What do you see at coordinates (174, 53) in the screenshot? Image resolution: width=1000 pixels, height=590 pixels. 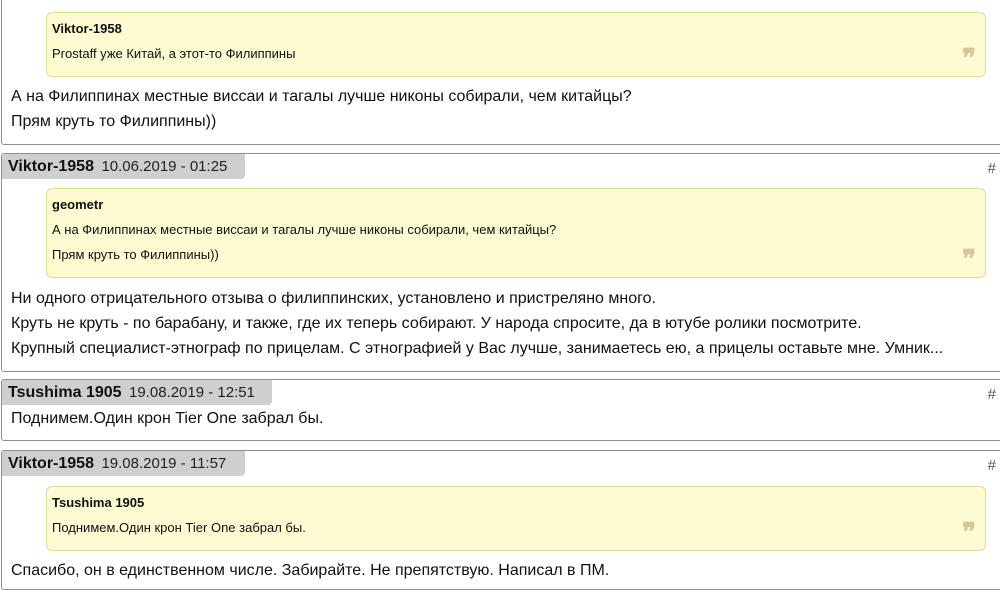 I see `quote-text: Prostaff уже Китай, а этот-то Филиппины` at bounding box center [174, 53].